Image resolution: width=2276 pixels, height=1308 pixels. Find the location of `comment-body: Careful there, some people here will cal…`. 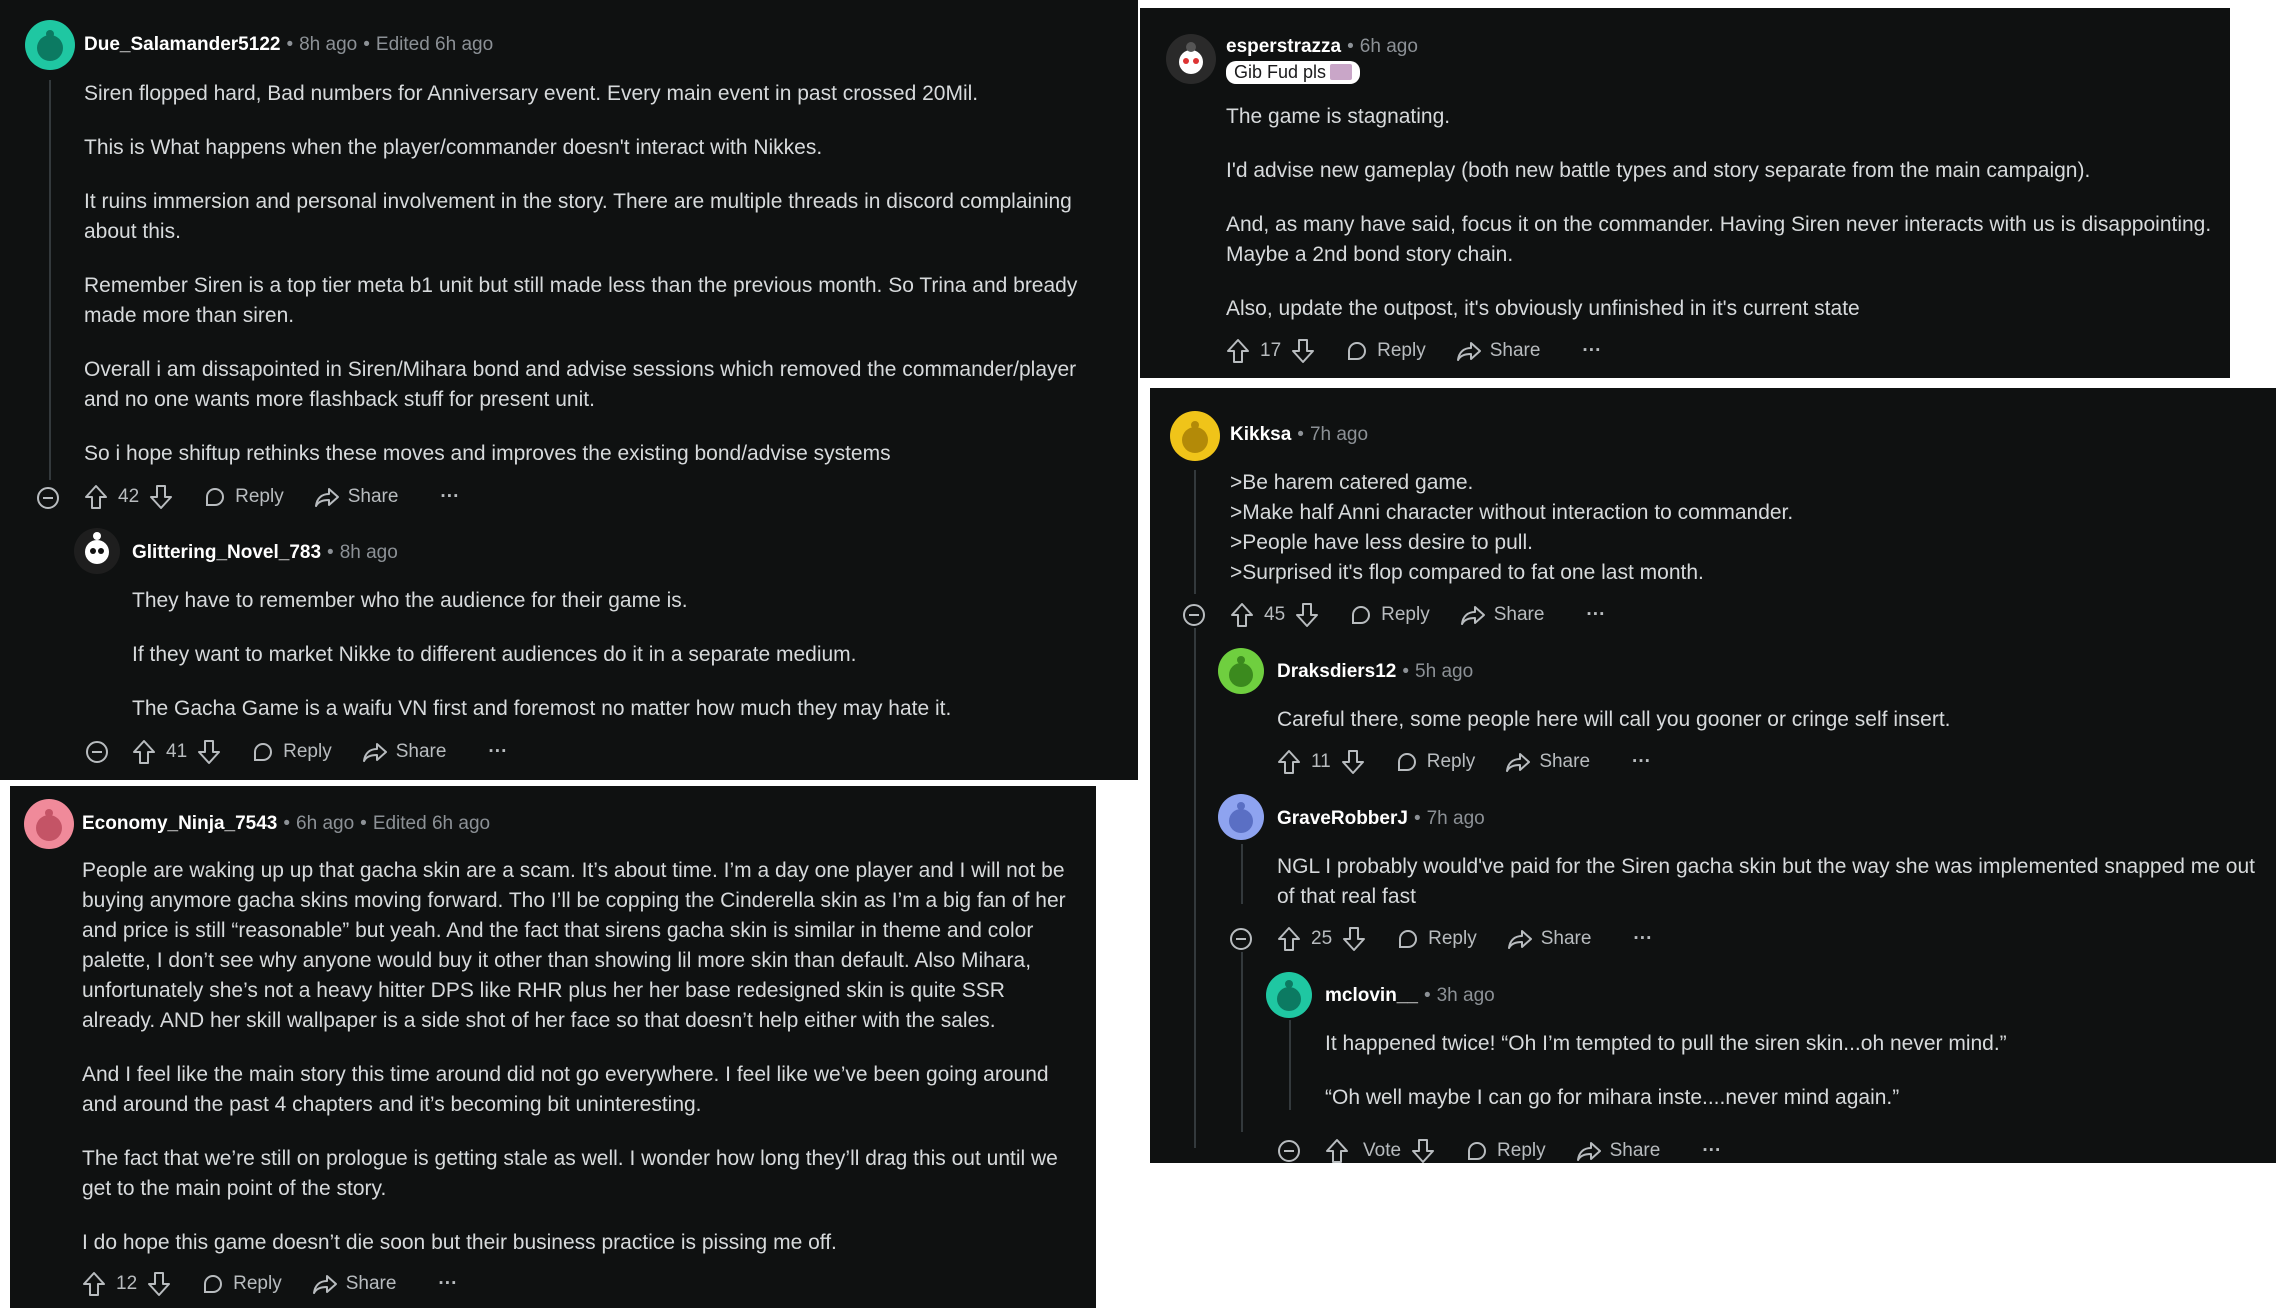

comment-body: Careful there, some people here will cal… is located at coordinates (1614, 719).